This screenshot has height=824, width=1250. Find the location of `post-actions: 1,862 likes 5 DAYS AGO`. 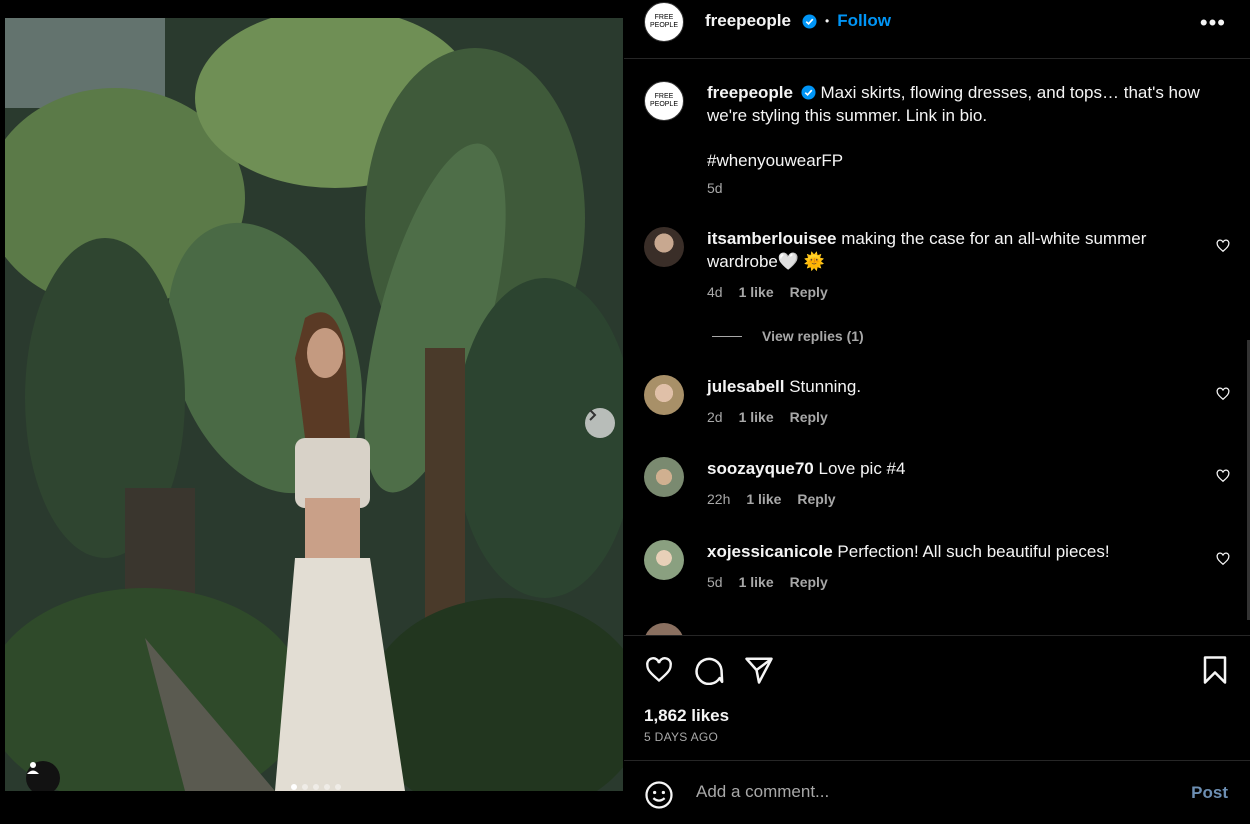

post-actions: 1,862 likes 5 DAYS AGO is located at coordinates (937, 698).